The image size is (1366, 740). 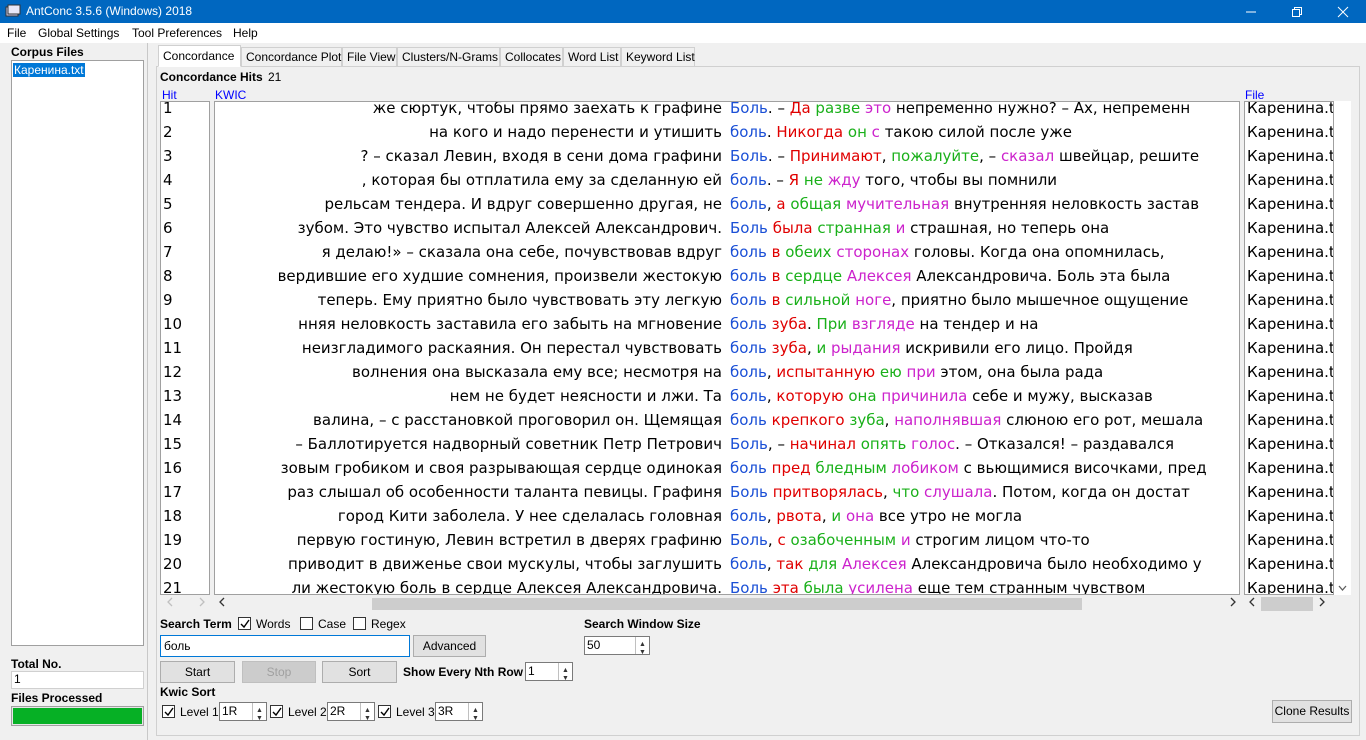 What do you see at coordinates (592, 57) in the screenshot?
I see `tab-word-list: Word List` at bounding box center [592, 57].